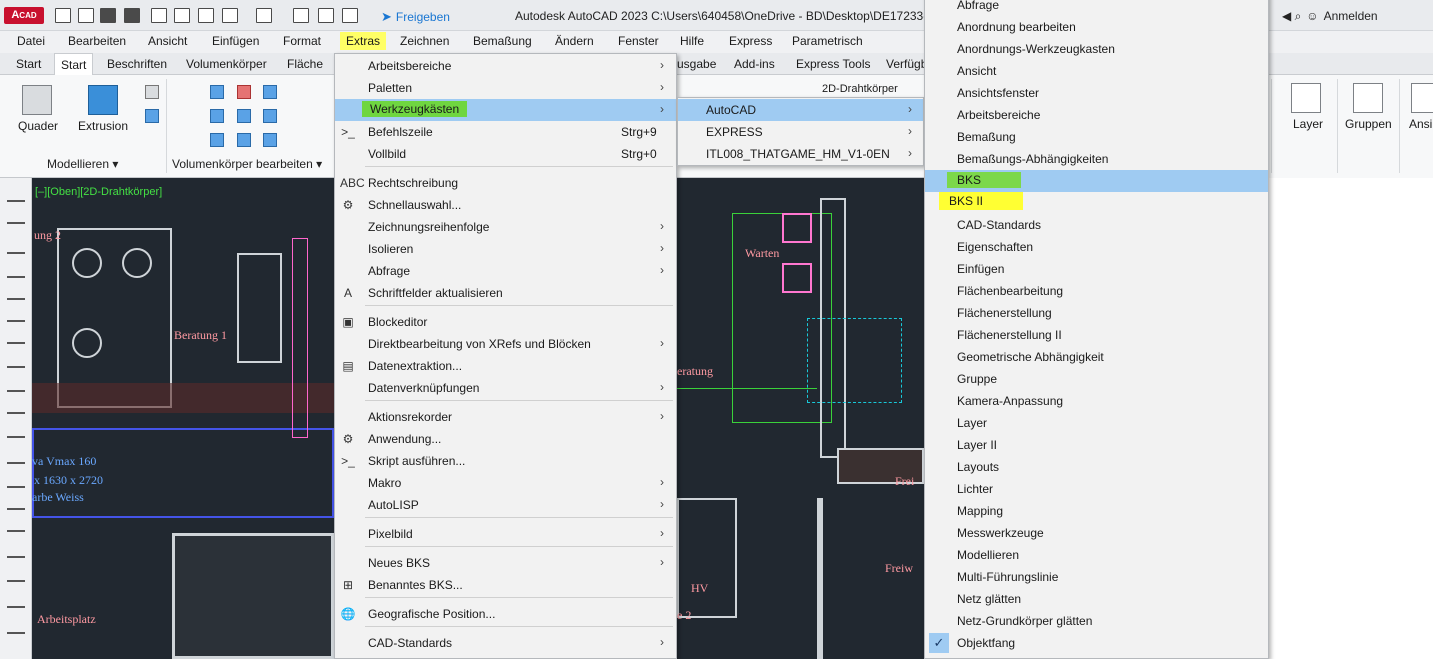 This screenshot has height=659, width=1433. Describe the element at coordinates (505, 293) in the screenshot. I see `menu-item-schriftfelder-aktualisieren: A Schriftfelder aktualisieren` at that location.